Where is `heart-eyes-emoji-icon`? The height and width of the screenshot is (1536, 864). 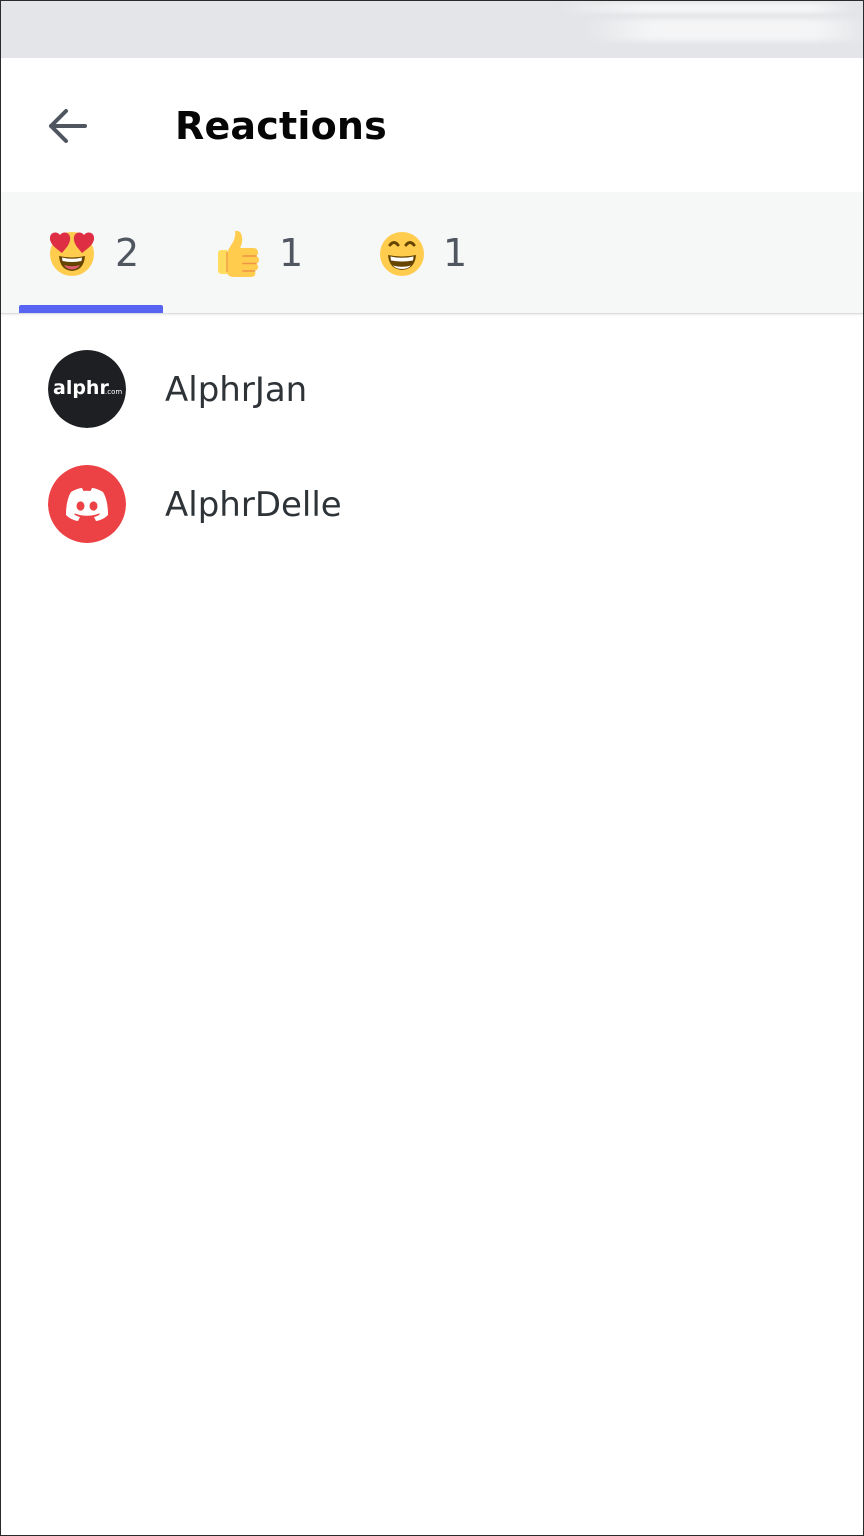
heart-eyes-emoji-icon is located at coordinates (72, 254).